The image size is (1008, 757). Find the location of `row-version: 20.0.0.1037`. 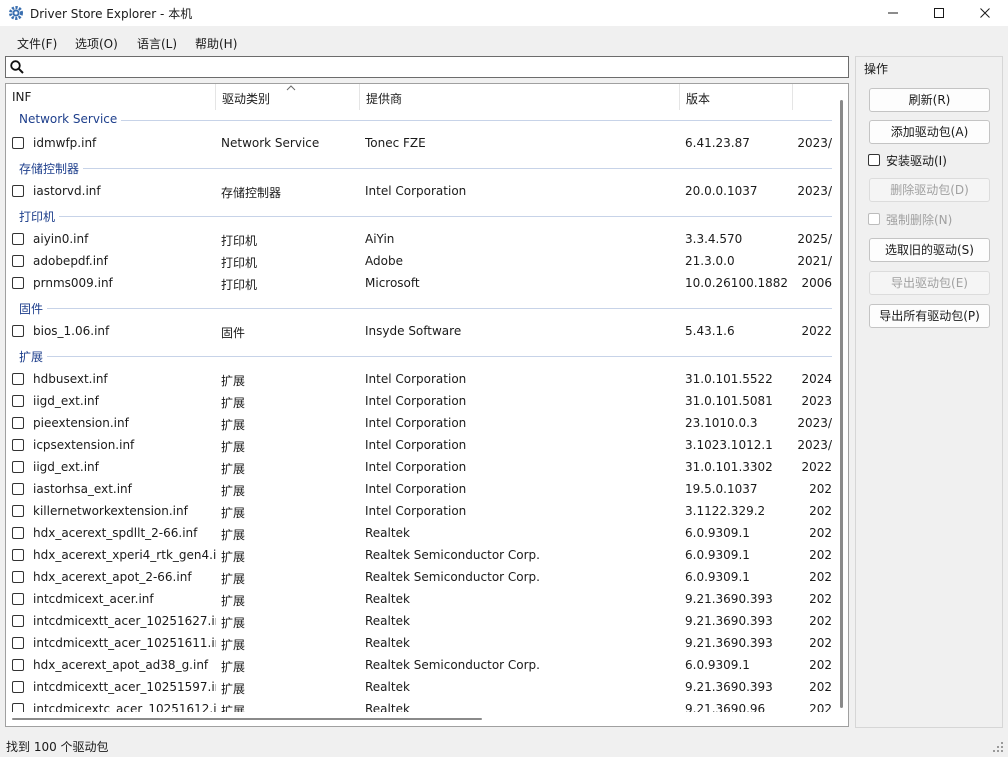

row-version: 20.0.0.1037 is located at coordinates (721, 191).